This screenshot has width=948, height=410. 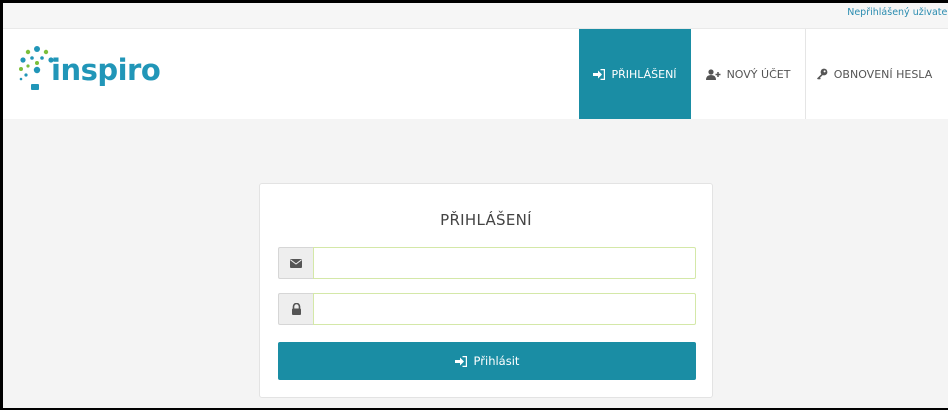 I want to click on logo-text: inspiro, so click(x=106, y=70).